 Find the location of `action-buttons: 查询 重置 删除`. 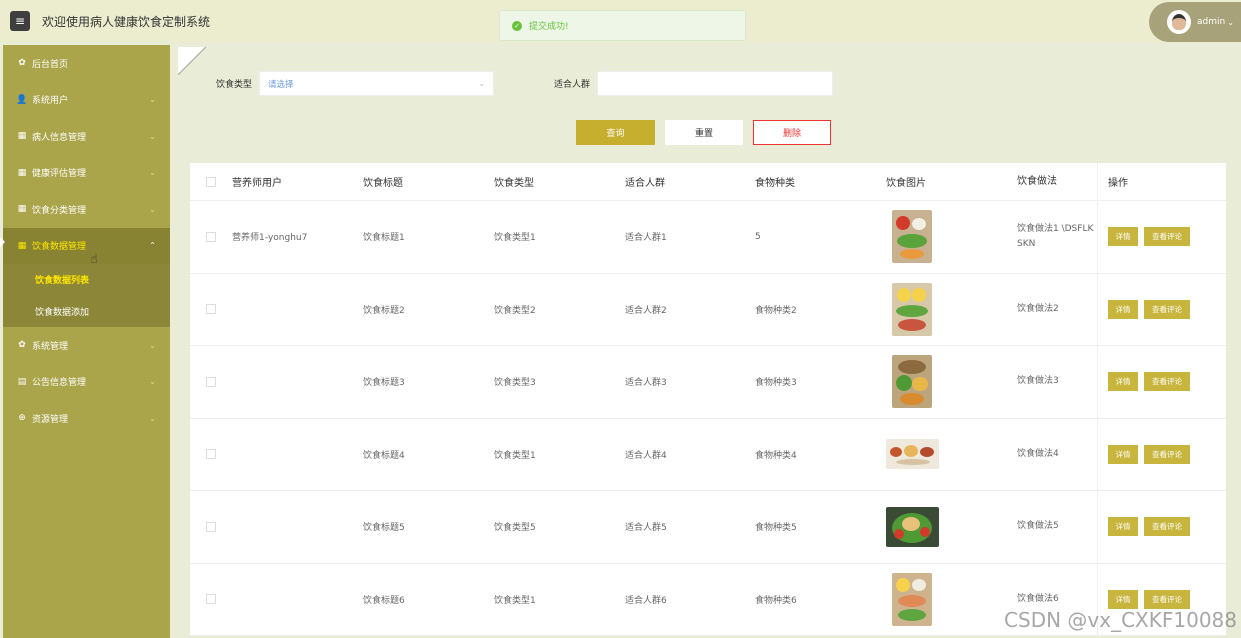

action-buttons: 查询 重置 删除 is located at coordinates (708, 132).